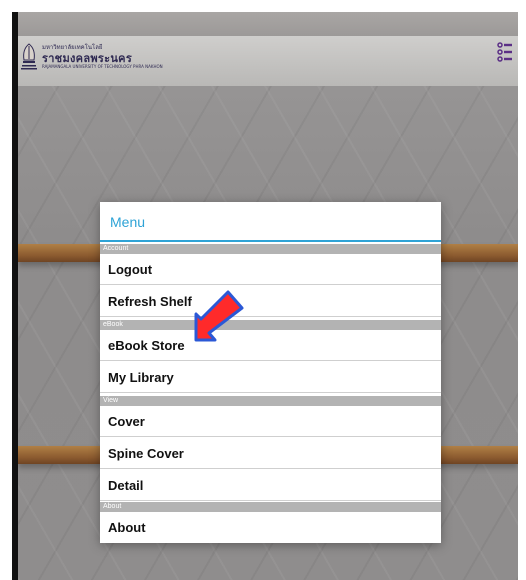  Describe the element at coordinates (126, 485) in the screenshot. I see `menu-item-label: Detail` at that location.